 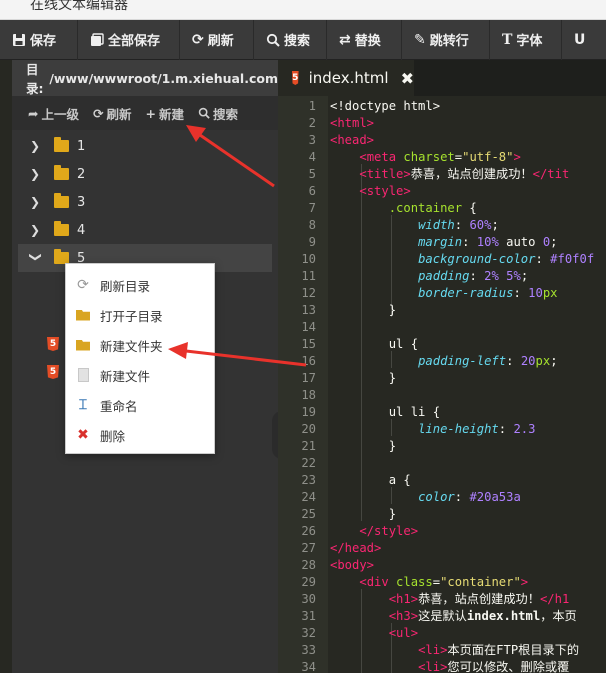 I want to click on line-number: 32, so click(x=308, y=633).